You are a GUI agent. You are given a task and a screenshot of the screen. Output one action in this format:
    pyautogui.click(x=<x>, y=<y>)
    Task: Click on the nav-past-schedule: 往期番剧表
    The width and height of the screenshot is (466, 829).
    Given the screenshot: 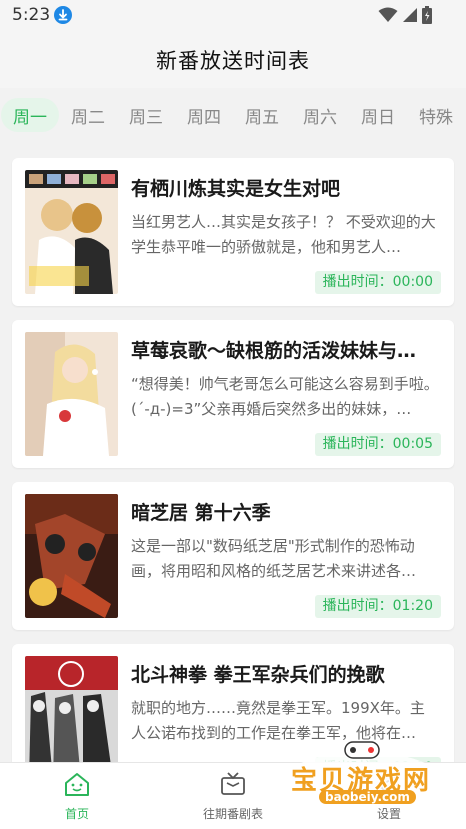 What is the action you would take?
    pyautogui.click(x=233, y=796)
    